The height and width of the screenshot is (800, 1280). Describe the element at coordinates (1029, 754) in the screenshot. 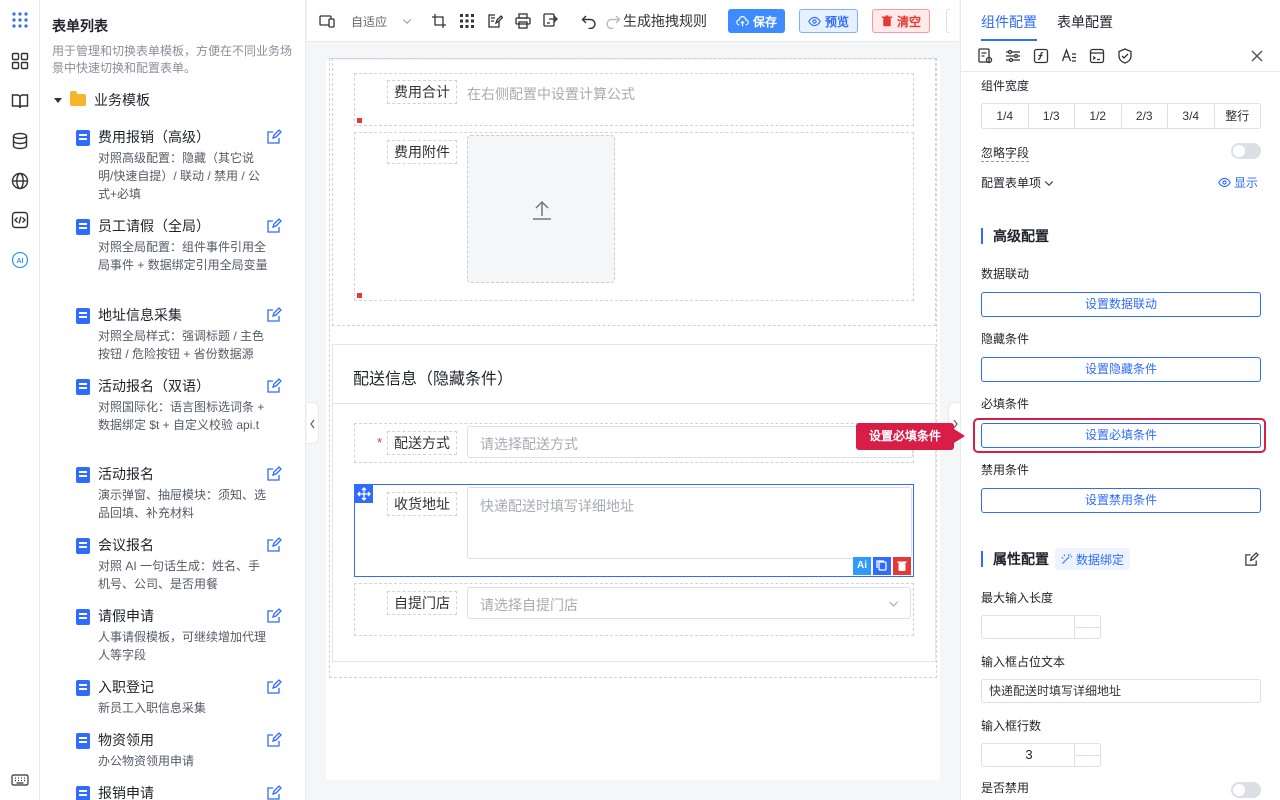

I see `rows-value: 3` at that location.